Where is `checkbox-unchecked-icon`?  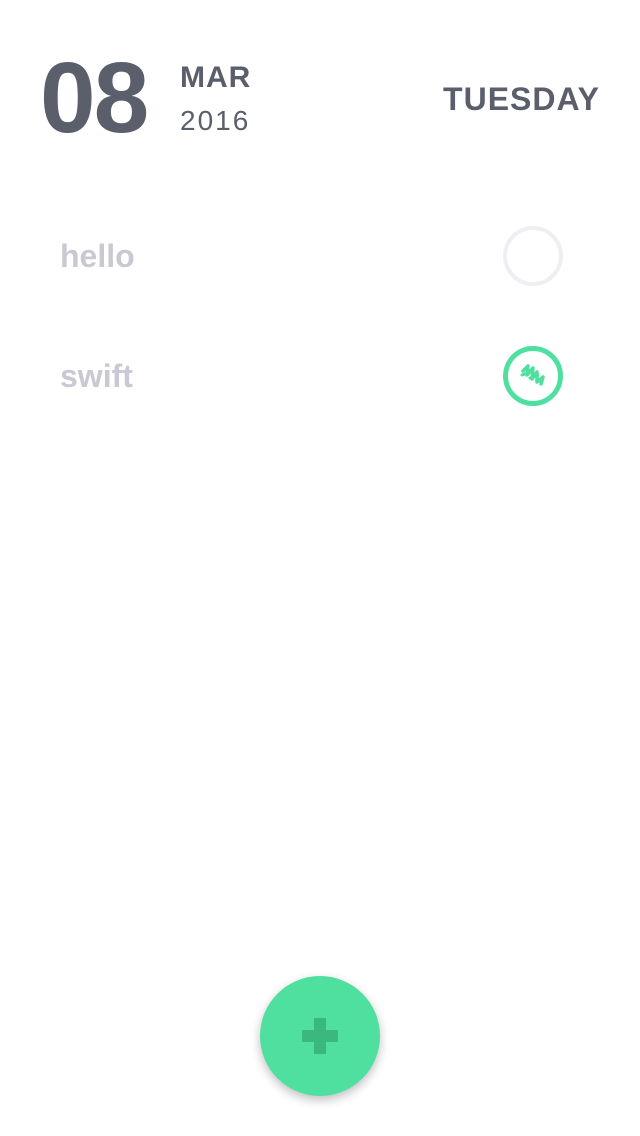
checkbox-unchecked-icon is located at coordinates (533, 256).